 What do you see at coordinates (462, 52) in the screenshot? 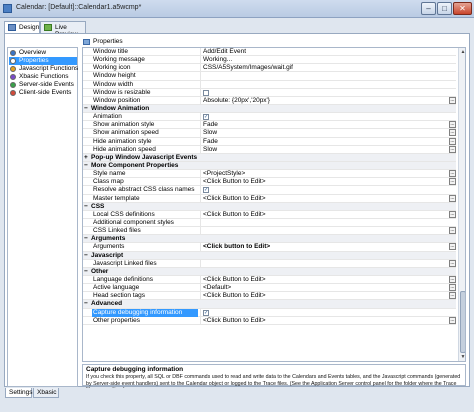
I see `scroll-up-arrow: ▲` at bounding box center [462, 52].